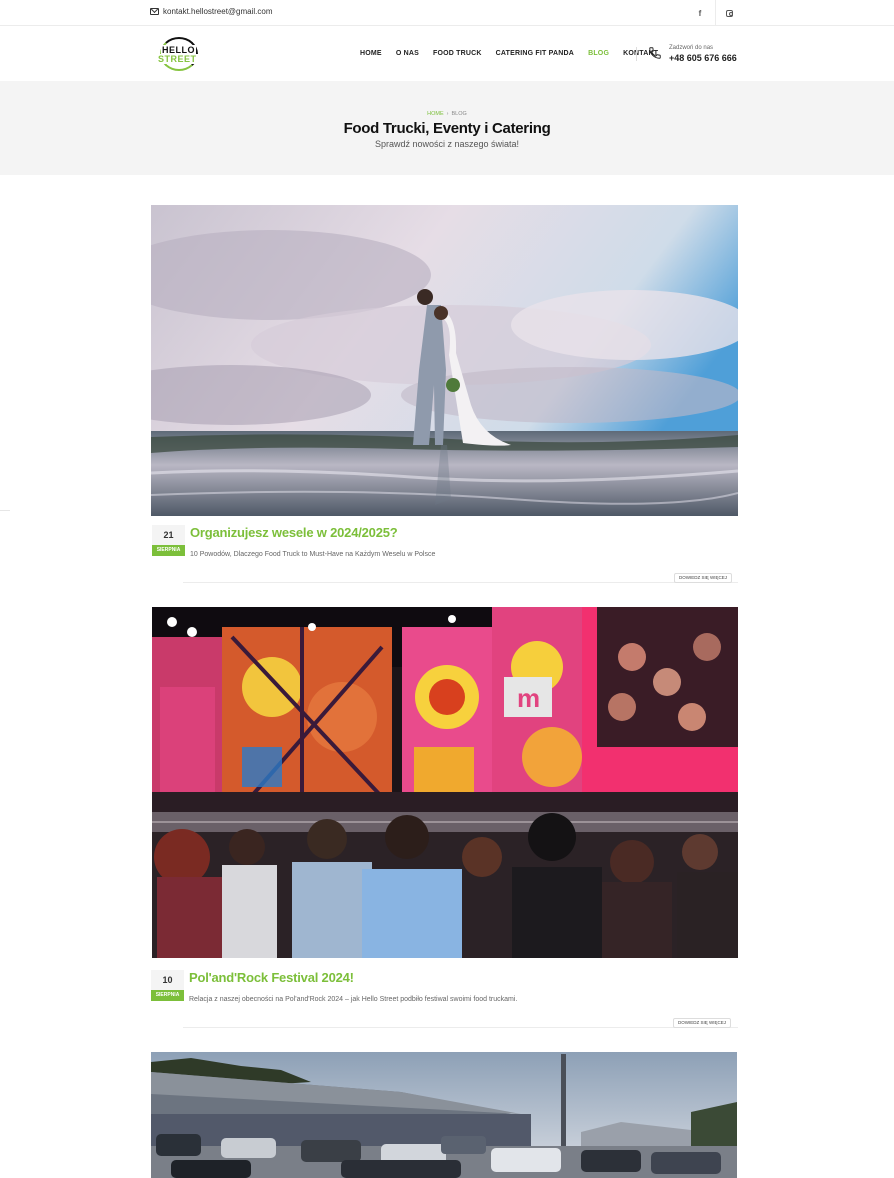 The height and width of the screenshot is (1178, 894). I want to click on post-image-parking, so click(444, 1115).